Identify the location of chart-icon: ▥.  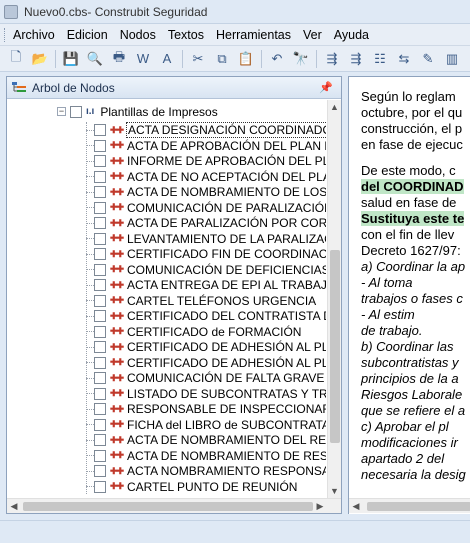
(452, 59).